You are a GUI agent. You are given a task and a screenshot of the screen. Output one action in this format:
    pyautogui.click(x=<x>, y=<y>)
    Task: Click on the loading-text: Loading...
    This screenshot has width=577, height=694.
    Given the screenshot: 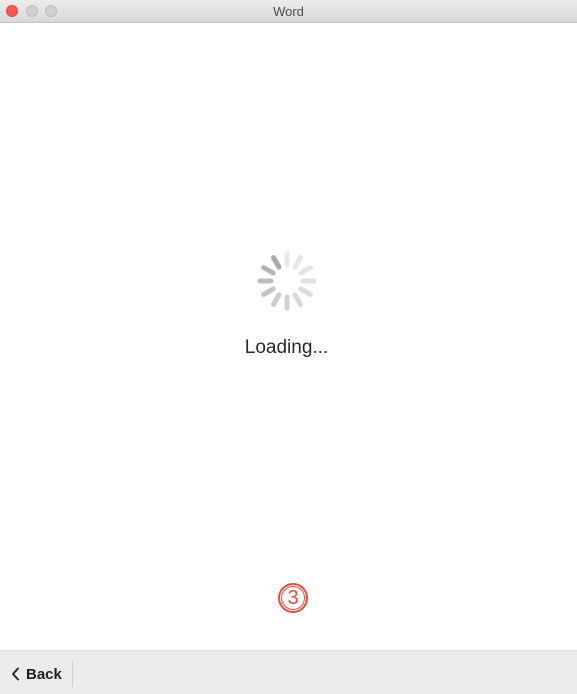 What is the action you would take?
    pyautogui.click(x=286, y=347)
    